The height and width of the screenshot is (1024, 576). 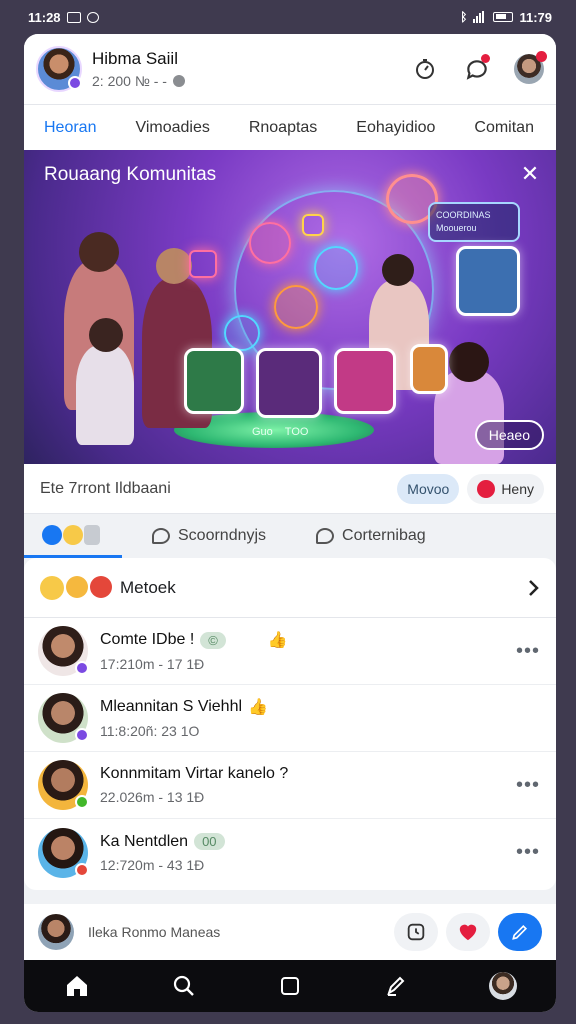 I want to click on send-button, so click(x=520, y=932).